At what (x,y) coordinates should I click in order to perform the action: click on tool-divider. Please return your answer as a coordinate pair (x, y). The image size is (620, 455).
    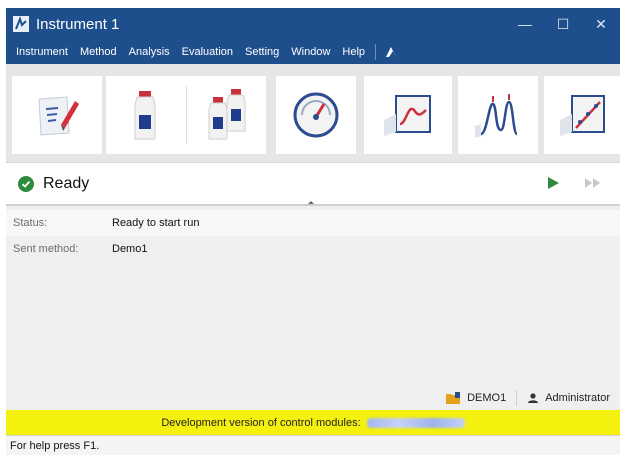
    Looking at the image, I should click on (186, 115).